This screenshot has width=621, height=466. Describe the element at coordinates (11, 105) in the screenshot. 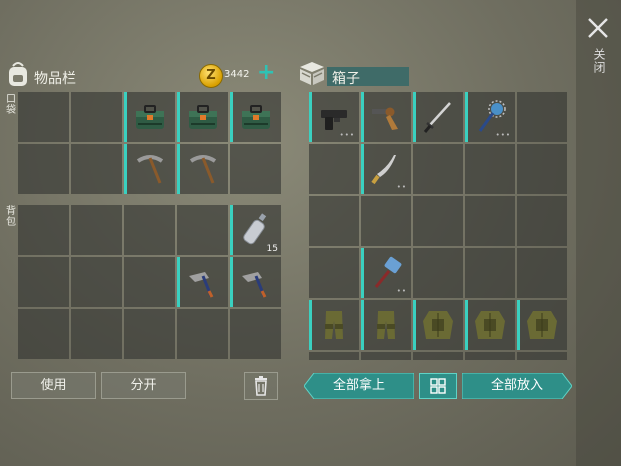

I see `pocket-label: 口袋` at that location.